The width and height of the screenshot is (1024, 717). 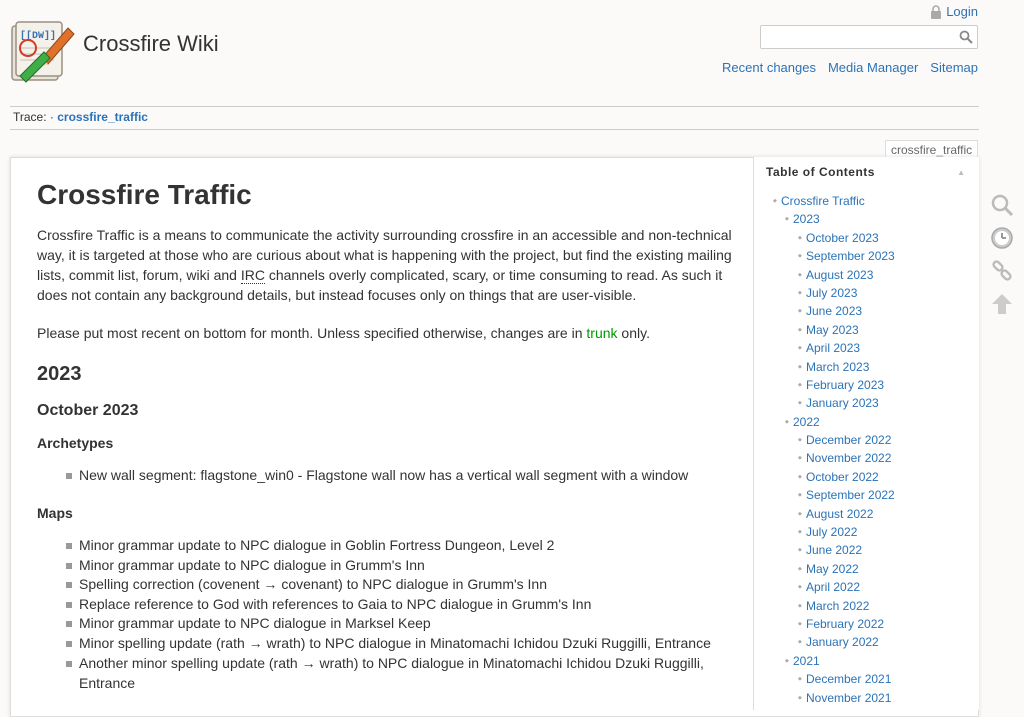 I want to click on toc-link: October 2023, so click(x=842, y=238).